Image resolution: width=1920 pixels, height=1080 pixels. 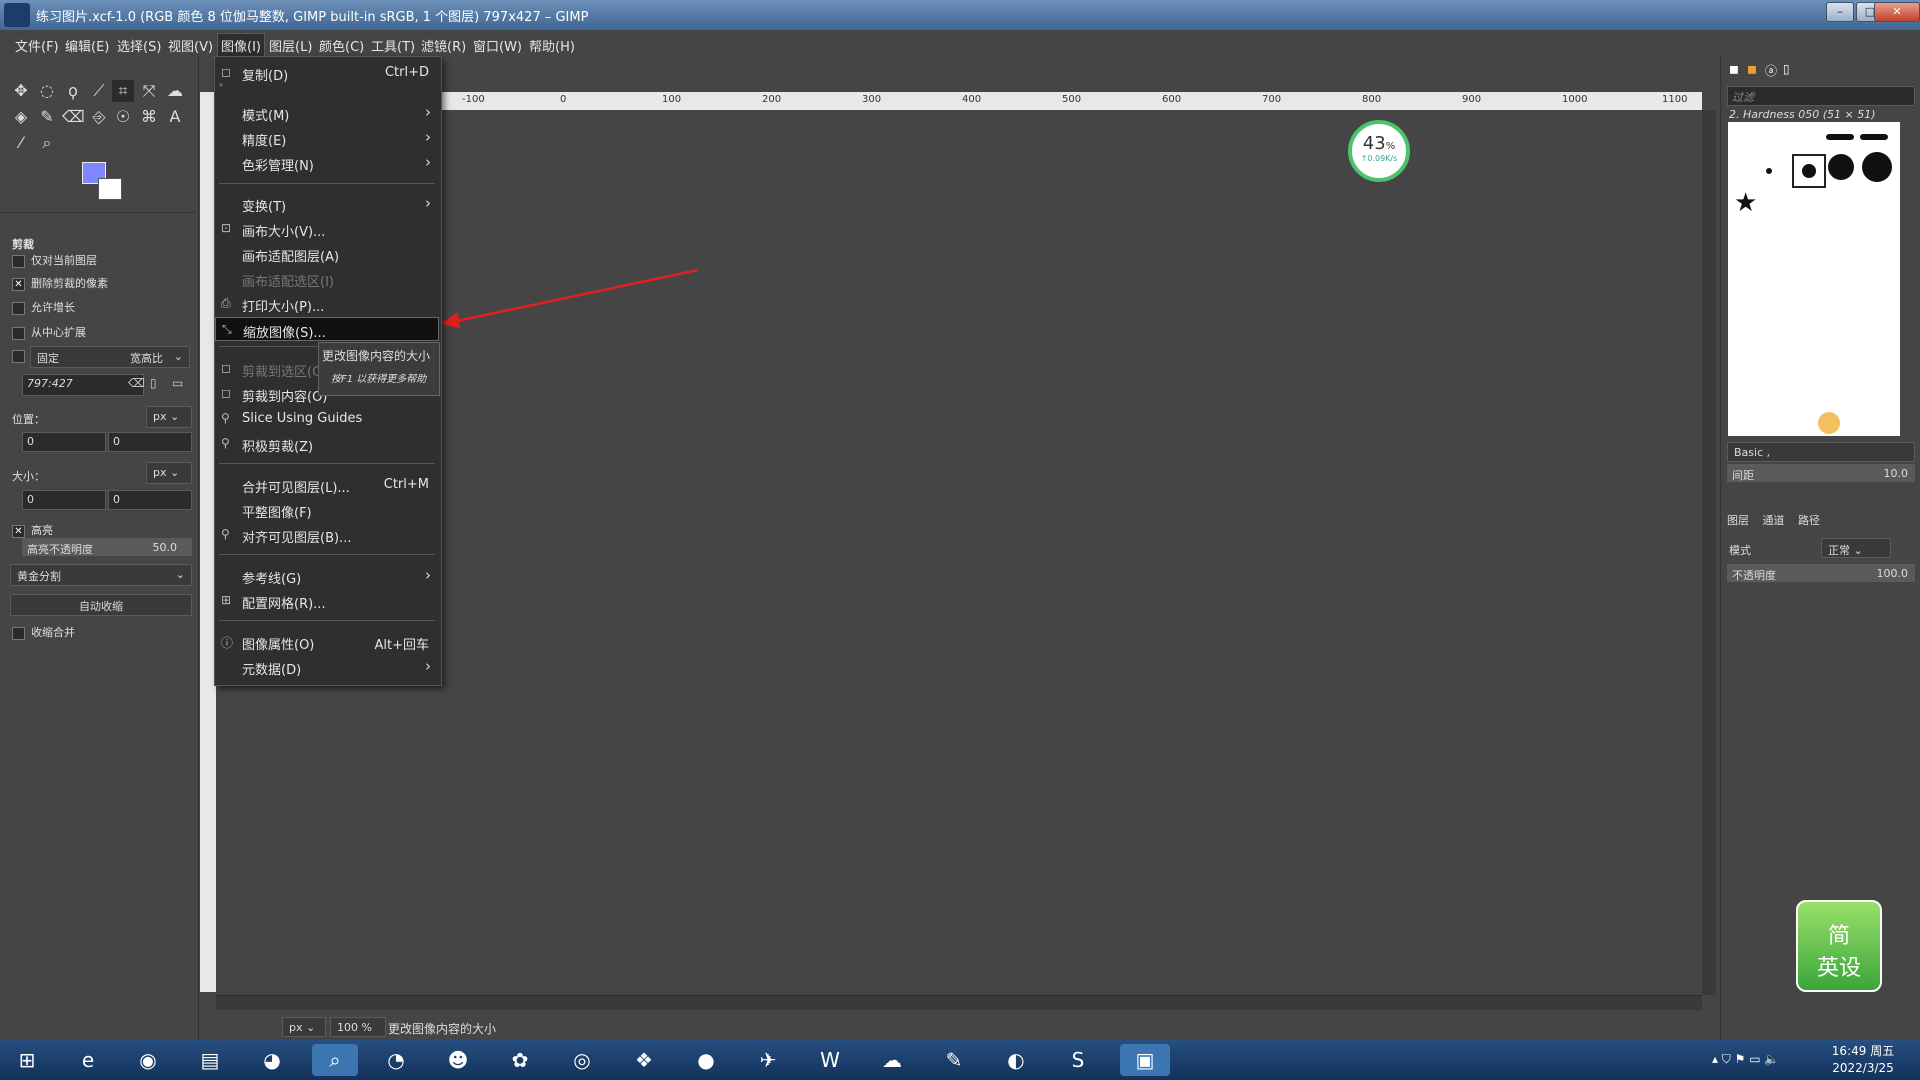 What do you see at coordinates (1821, 573) in the screenshot?
I see `layer-opacity-slider: 不透明度 100.0` at bounding box center [1821, 573].